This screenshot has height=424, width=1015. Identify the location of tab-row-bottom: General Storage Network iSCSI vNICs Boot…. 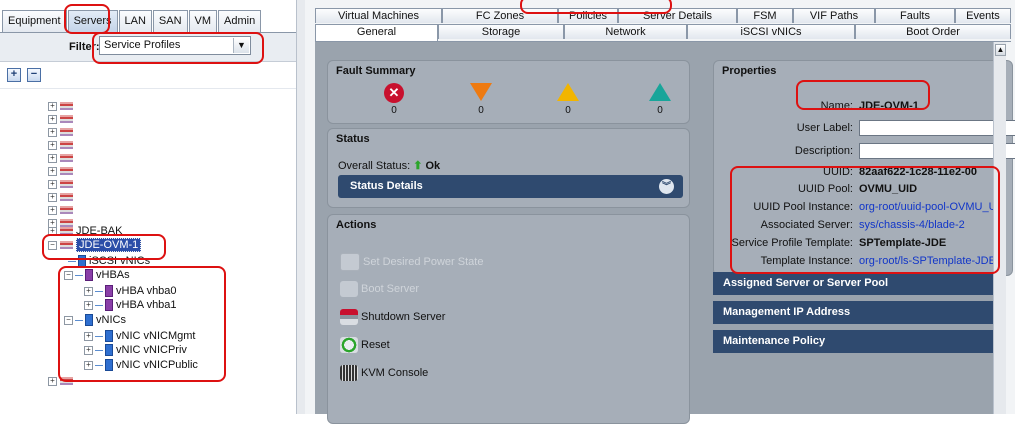
(663, 33).